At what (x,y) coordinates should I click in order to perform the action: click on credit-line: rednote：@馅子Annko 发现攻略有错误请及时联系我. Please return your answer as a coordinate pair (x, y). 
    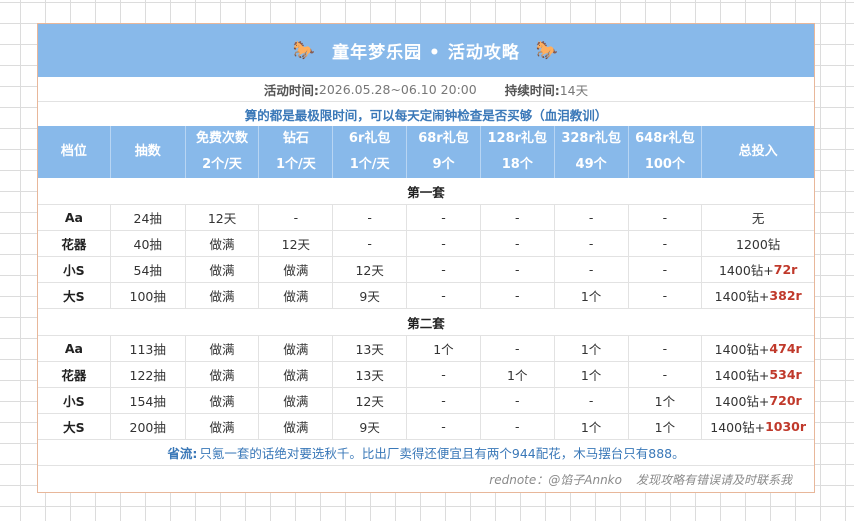
    Looking at the image, I should click on (426, 479).